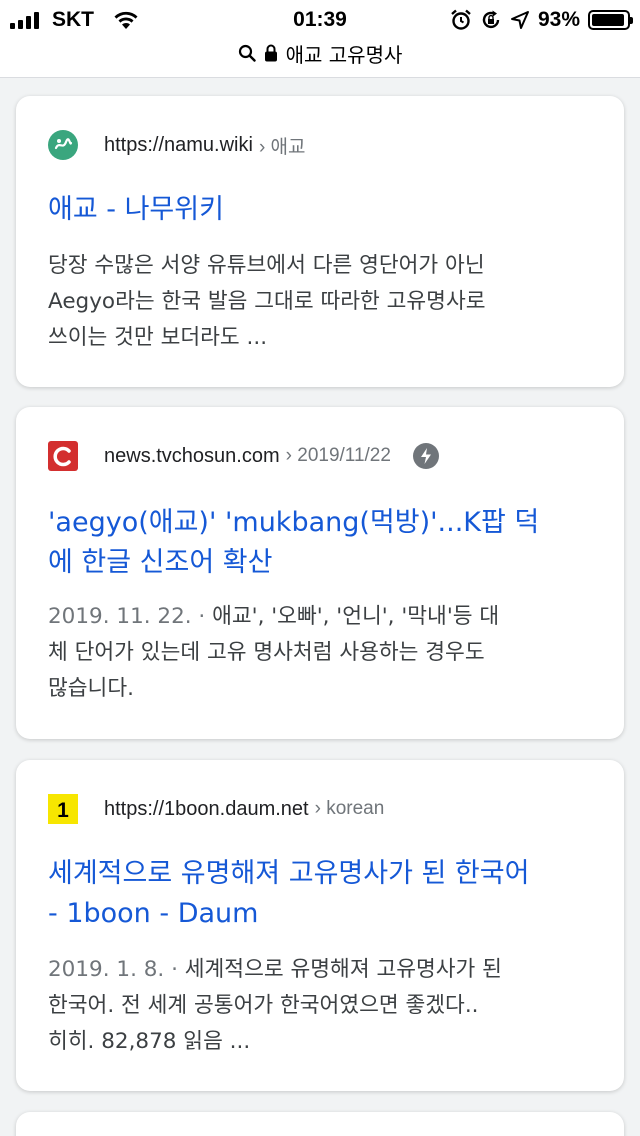 The width and height of the screenshot is (640, 1136). I want to click on location-arrow-icon, so click(519, 20).